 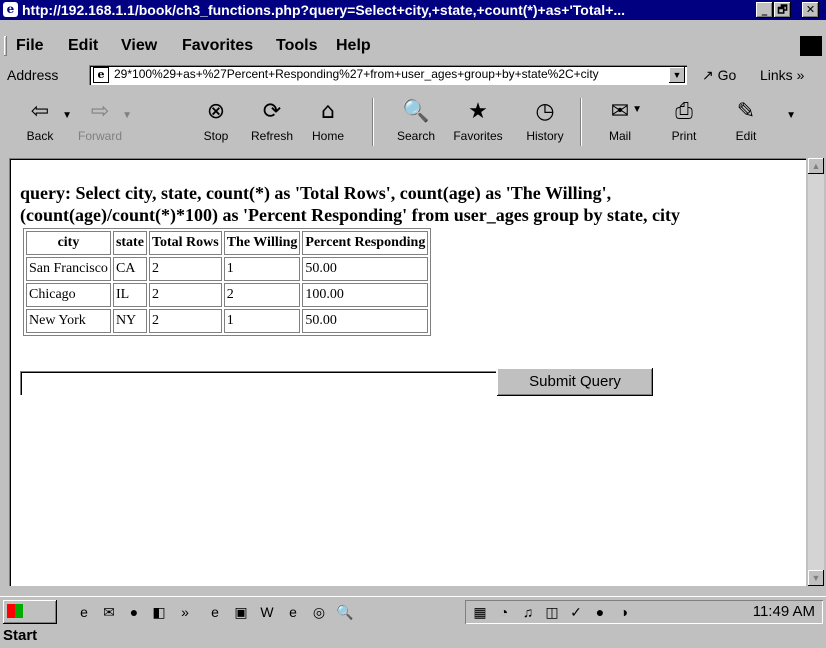 What do you see at coordinates (353, 46) in the screenshot?
I see `menu-help: Help` at bounding box center [353, 46].